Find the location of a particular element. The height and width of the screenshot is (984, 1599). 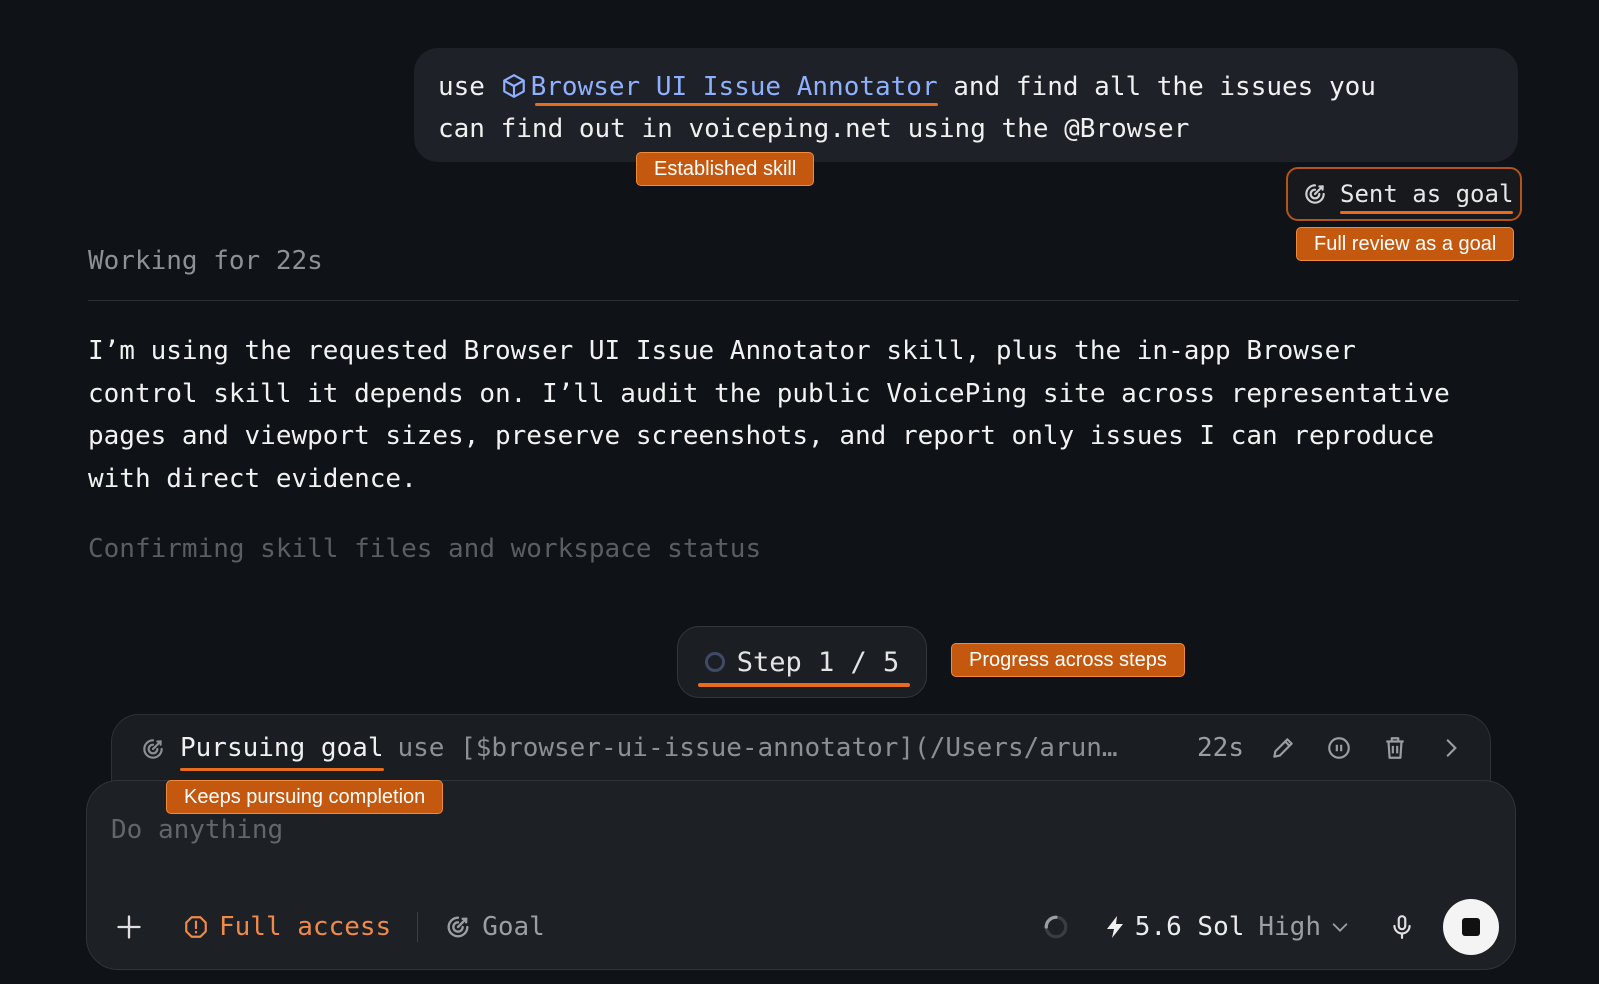

full-access-label: Full access is located at coordinates (305, 927).